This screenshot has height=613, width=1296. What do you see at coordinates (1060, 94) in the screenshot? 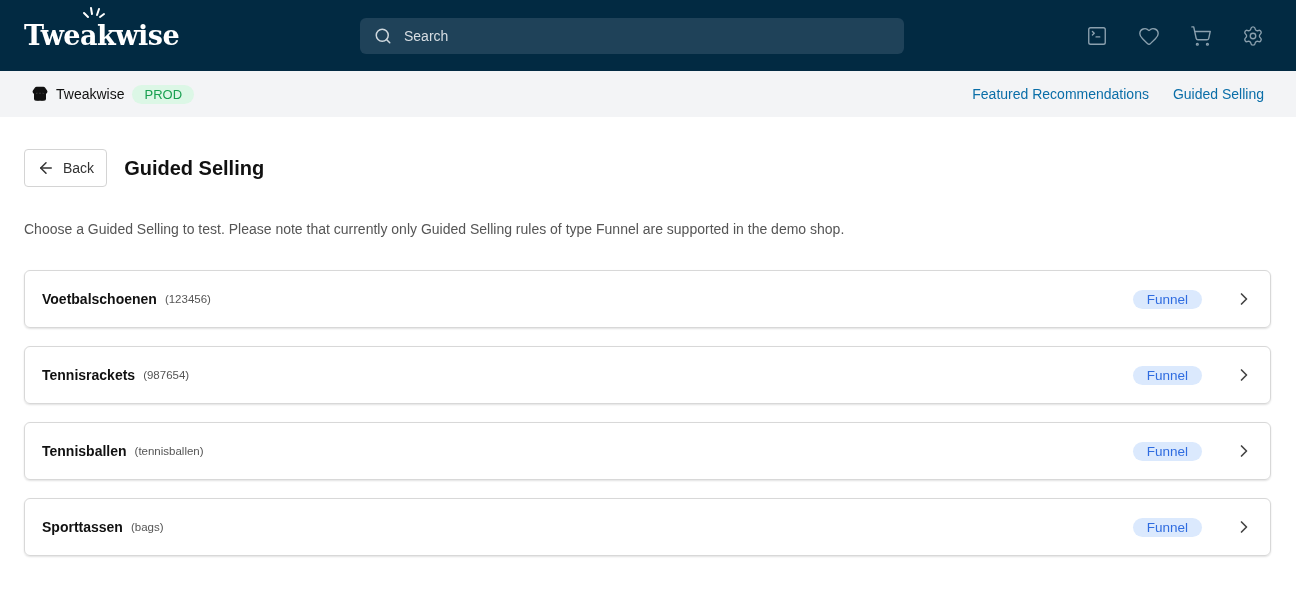
I see `nav-link: Featured Recommendations` at bounding box center [1060, 94].